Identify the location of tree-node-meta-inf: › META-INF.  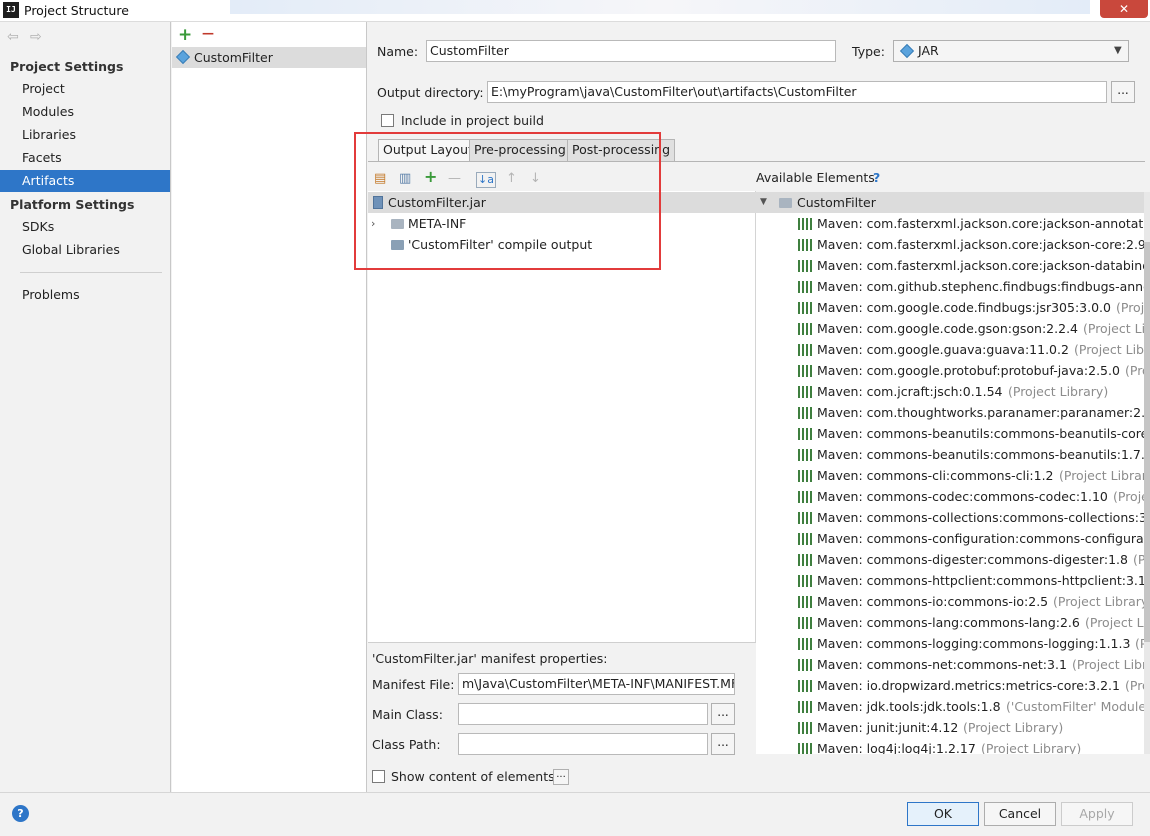
(518, 223).